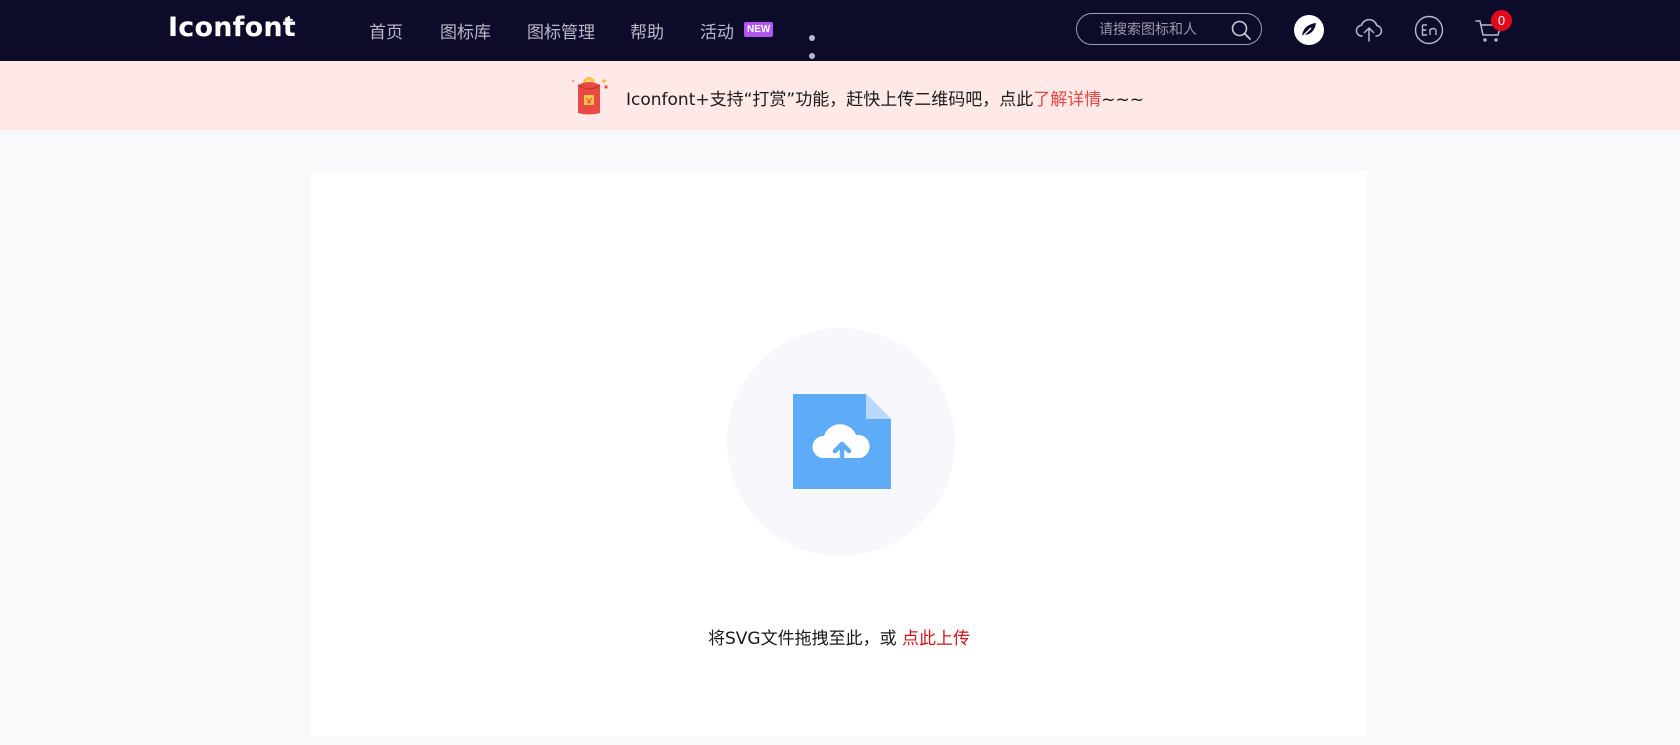 The height and width of the screenshot is (745, 1680). I want to click on top-header: Iconfont + 首页 图标库 图标管理 帮助 活动 NEW 0, so click(840, 38).